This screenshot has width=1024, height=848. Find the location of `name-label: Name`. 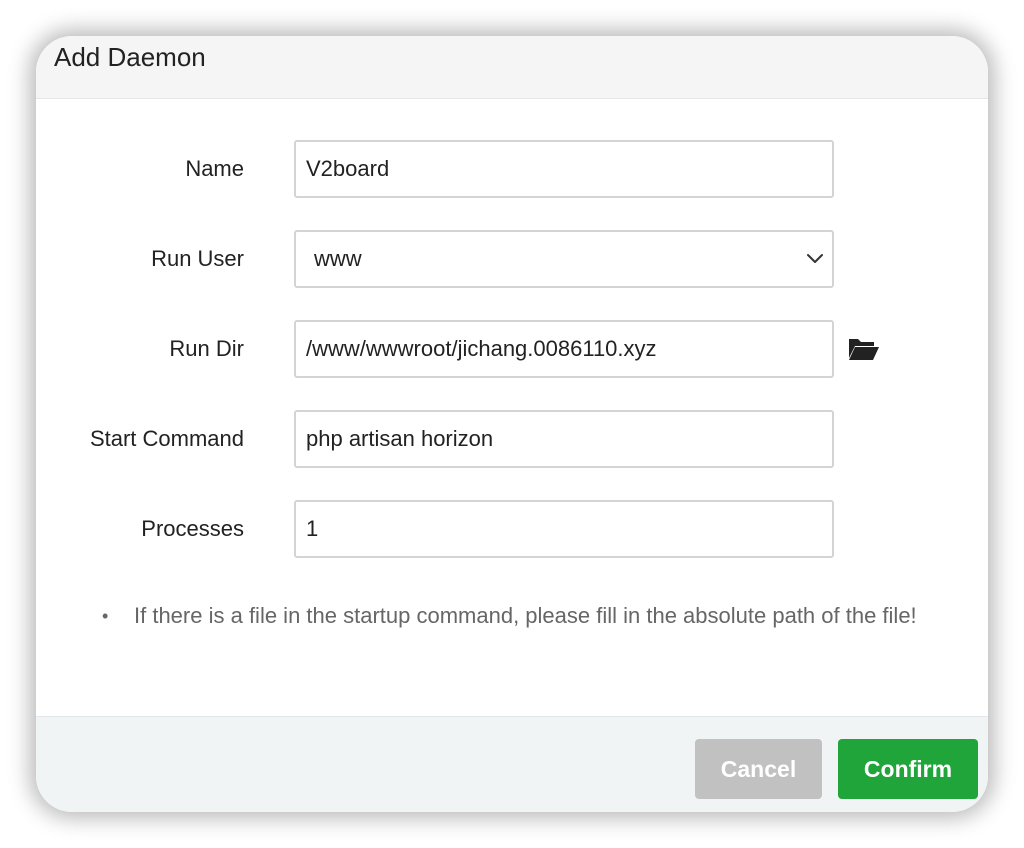

name-label: Name is located at coordinates (214, 168).